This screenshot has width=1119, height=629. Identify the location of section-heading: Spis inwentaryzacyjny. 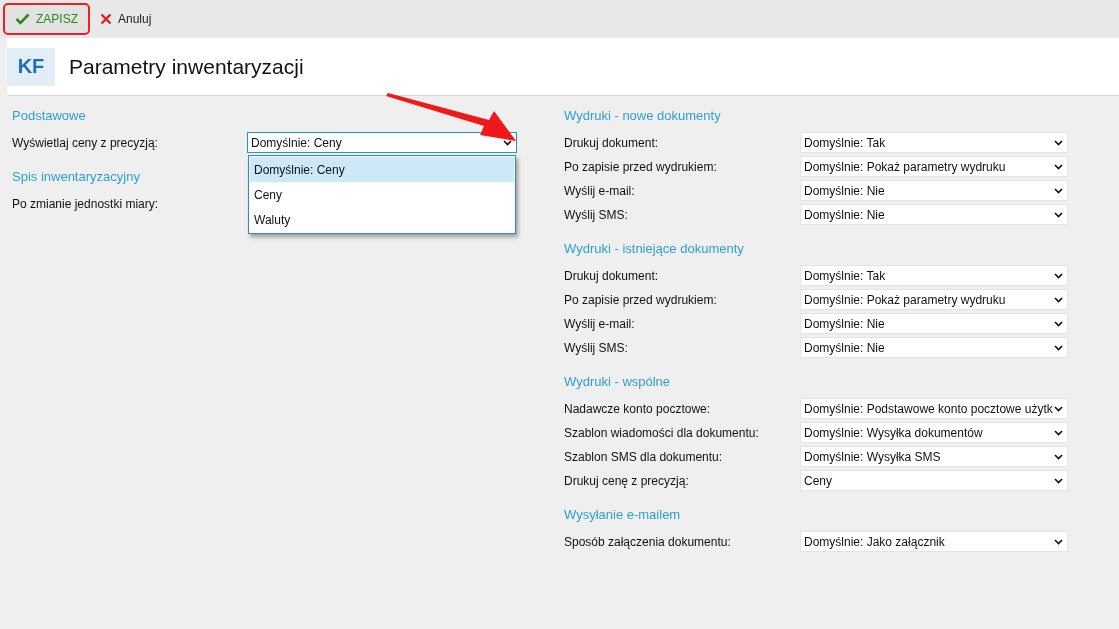
(76, 176).